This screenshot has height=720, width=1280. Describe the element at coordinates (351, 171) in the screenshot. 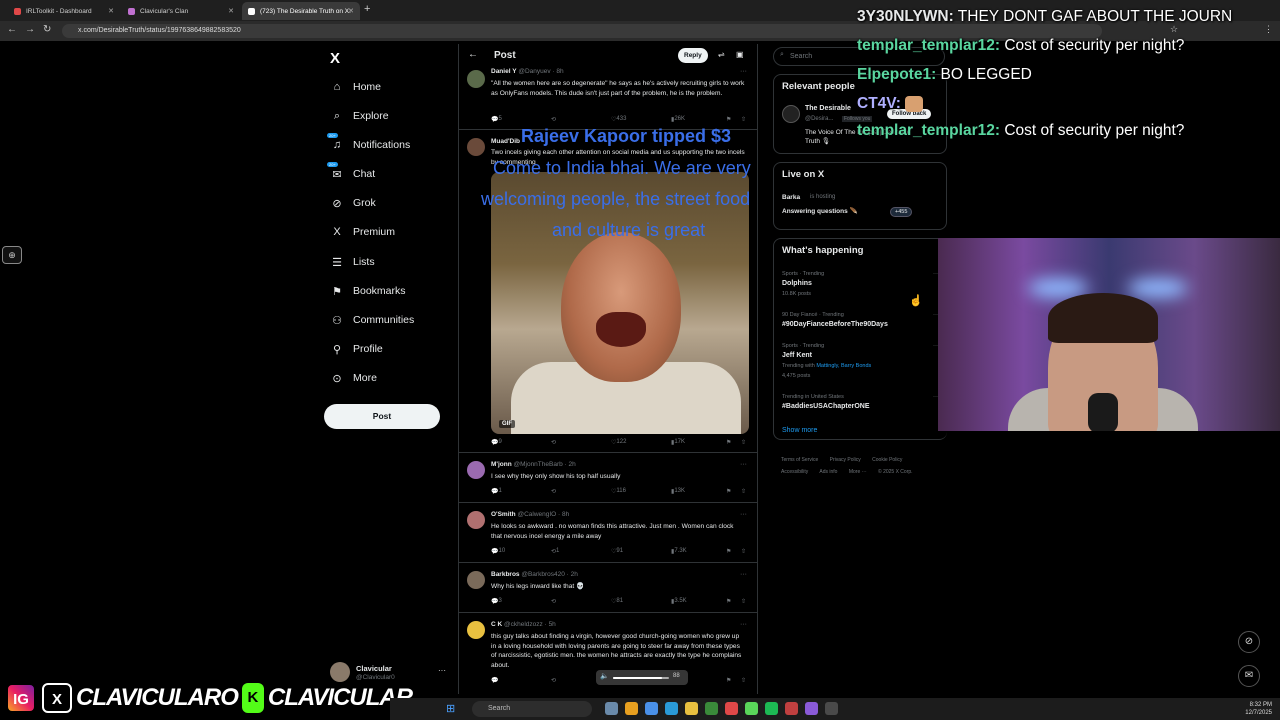

I see `sidebar-item-chat: ✉ 20+ Chat` at that location.